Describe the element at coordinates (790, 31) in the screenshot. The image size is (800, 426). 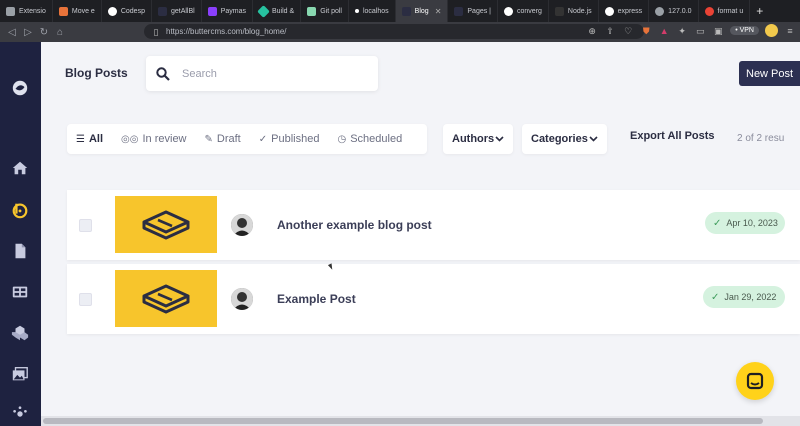
I see `menu-icon: ≡` at that location.